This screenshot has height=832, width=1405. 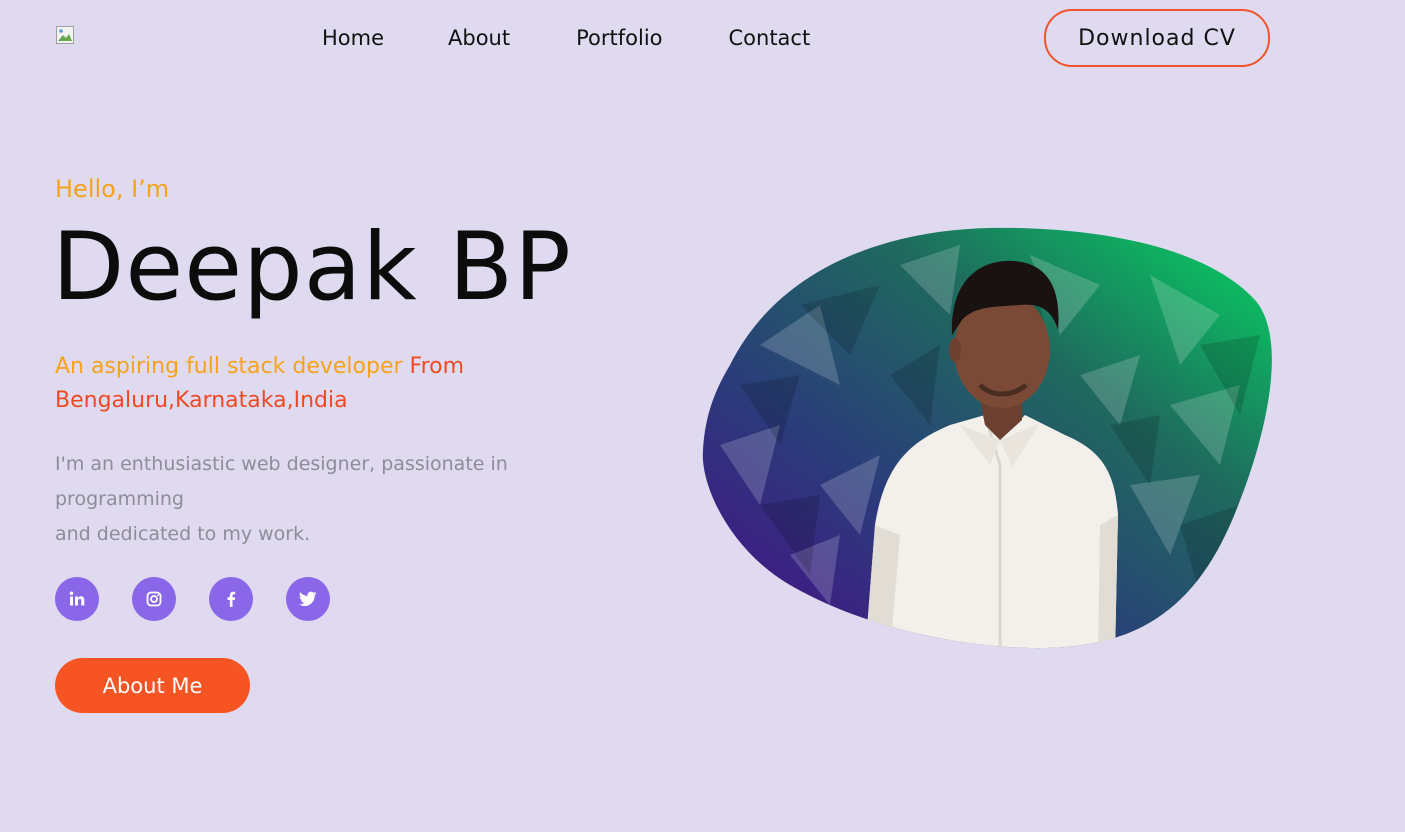 I want to click on instagram-icon, so click(x=154, y=599).